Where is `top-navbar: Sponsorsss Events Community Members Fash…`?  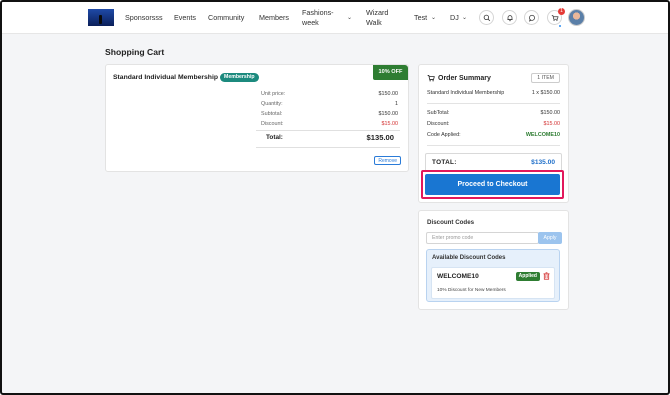
top-navbar: Sponsorsss Events Community Members Fash… is located at coordinates (335, 18).